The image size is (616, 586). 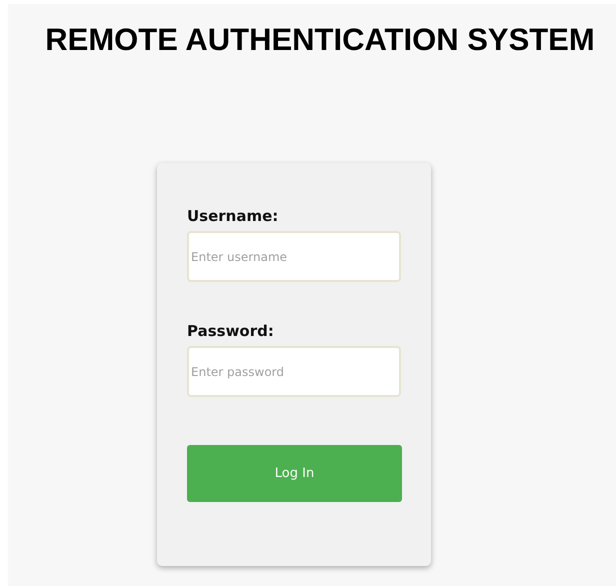 I want to click on page-title: REMOTE AUTHENTICATION SYSTEM, so click(x=320, y=40).